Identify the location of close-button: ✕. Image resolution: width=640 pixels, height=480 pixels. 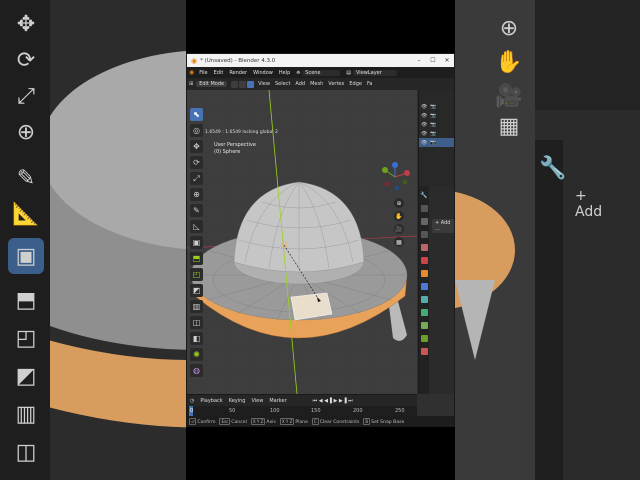
(447, 60).